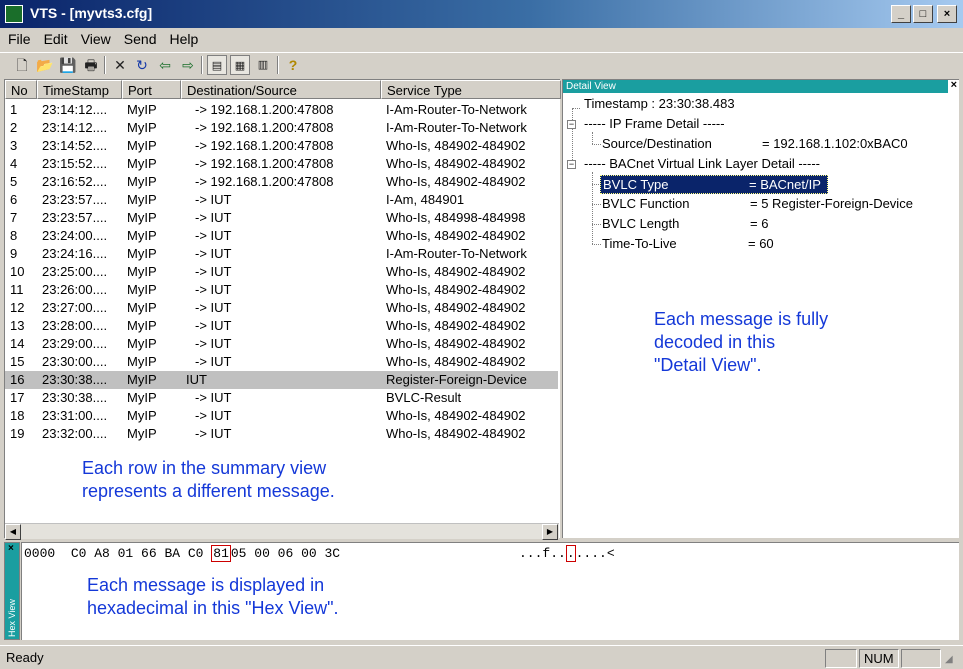 The height and width of the screenshot is (669, 963). Describe the element at coordinates (17, 397) in the screenshot. I see `row-no: 17` at that location.